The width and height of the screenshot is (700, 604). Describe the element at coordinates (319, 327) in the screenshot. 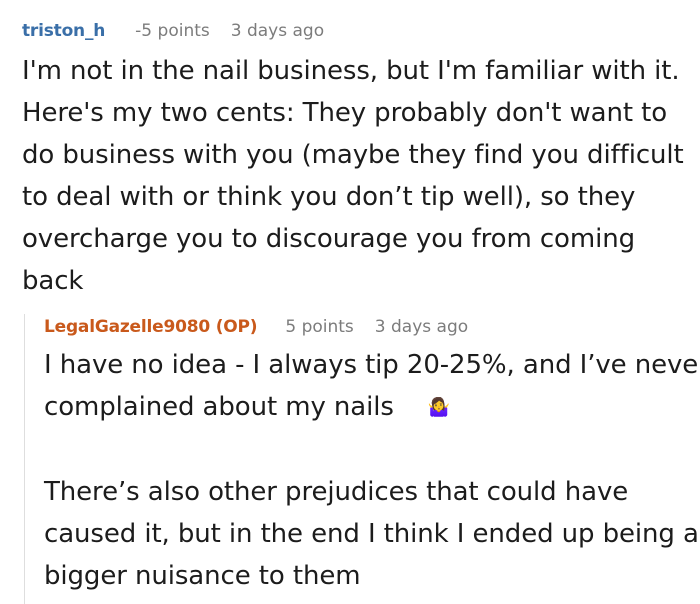

I see `reply-points: 5 points` at that location.